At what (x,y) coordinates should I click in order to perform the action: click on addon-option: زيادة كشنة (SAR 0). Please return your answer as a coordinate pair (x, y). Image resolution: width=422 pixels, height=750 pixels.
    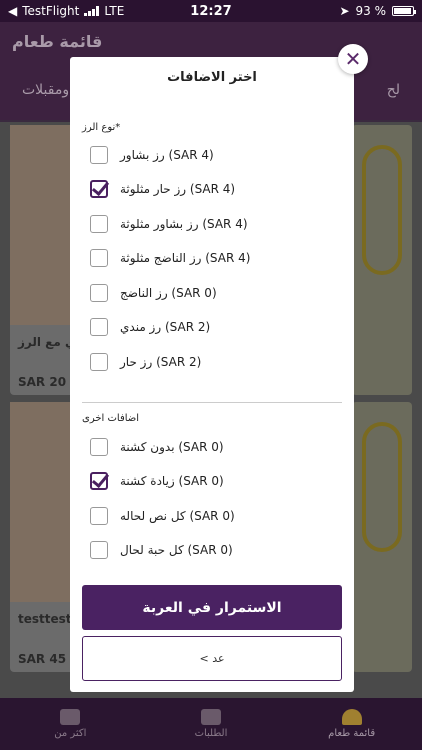
    Looking at the image, I should click on (212, 481).